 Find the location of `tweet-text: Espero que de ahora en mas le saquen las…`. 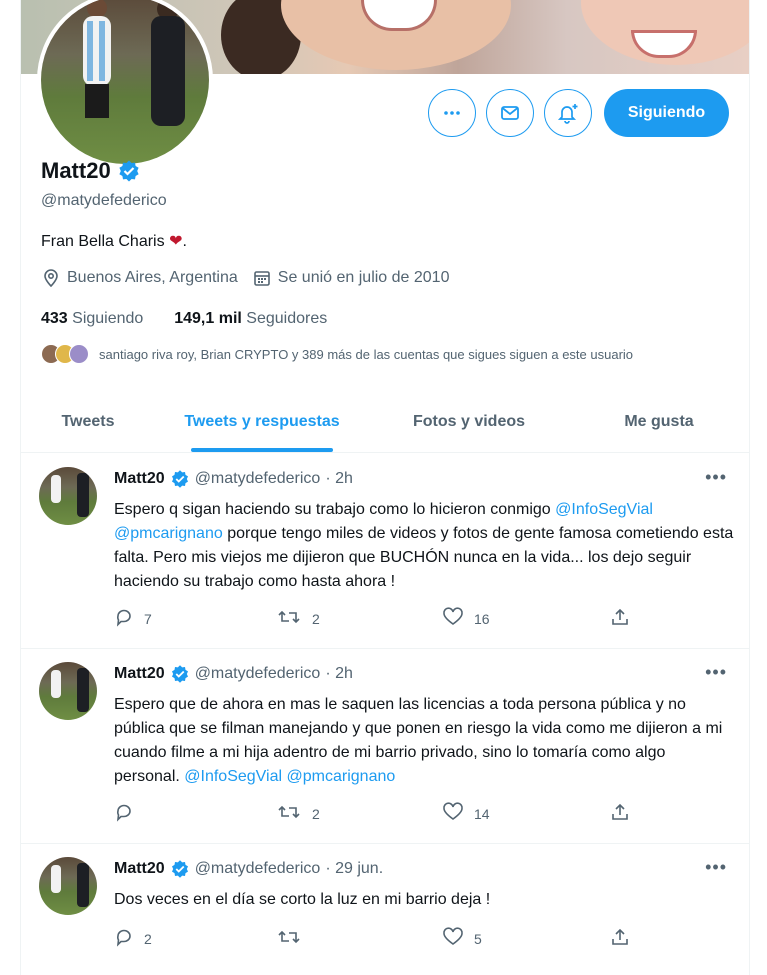

tweet-text: Espero que de ahora en mas le saquen las… is located at coordinates (418, 740).